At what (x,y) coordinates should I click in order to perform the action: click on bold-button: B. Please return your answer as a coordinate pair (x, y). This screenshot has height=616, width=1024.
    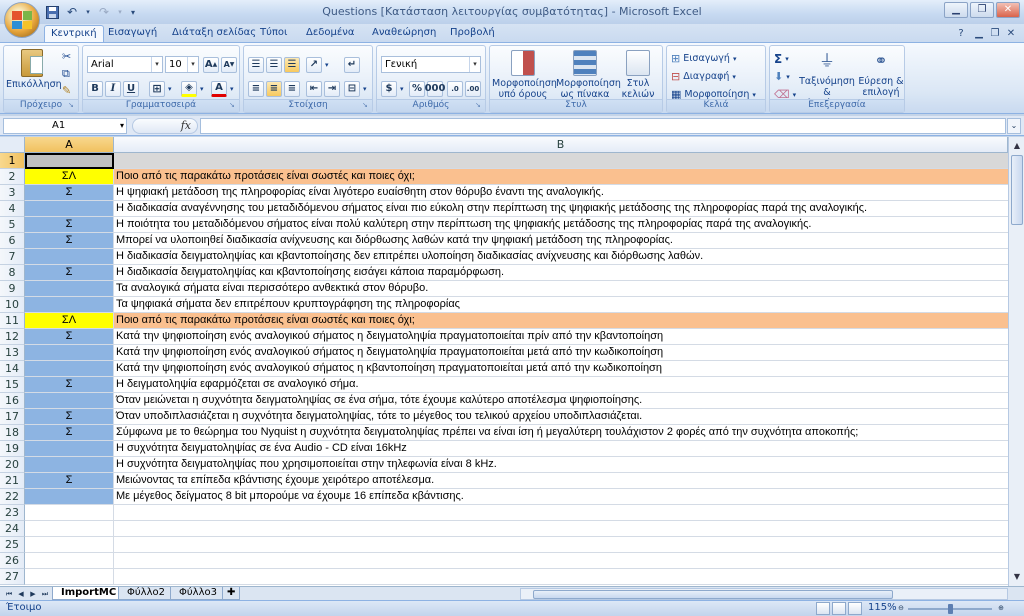
    Looking at the image, I should click on (95, 88).